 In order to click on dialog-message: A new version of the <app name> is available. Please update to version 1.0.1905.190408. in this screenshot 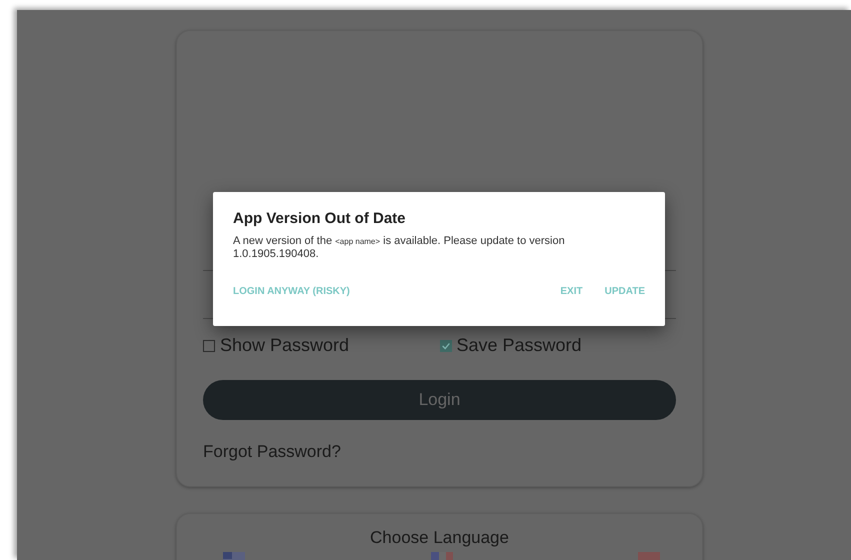, I will do `click(399, 247)`.